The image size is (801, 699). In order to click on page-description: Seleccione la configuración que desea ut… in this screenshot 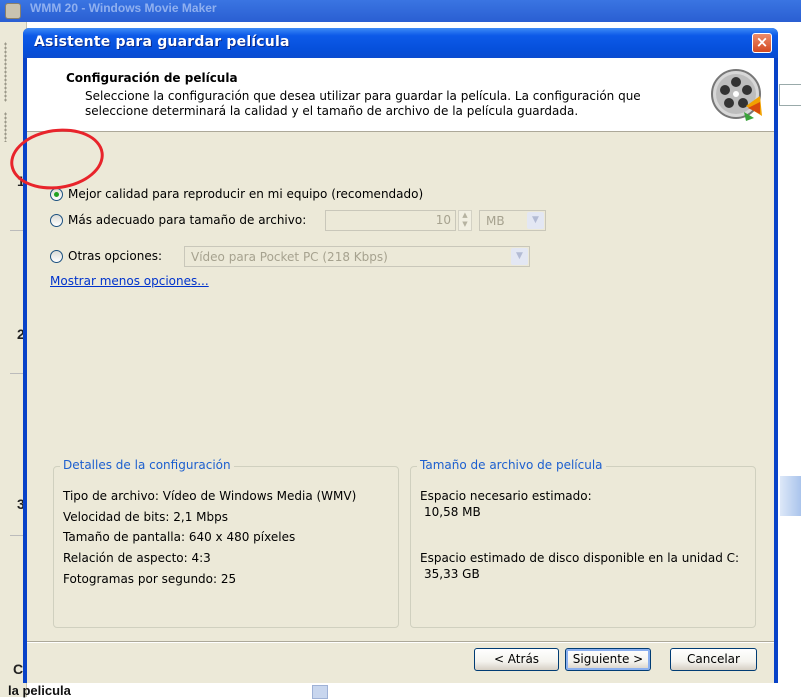, I will do `click(363, 103)`.